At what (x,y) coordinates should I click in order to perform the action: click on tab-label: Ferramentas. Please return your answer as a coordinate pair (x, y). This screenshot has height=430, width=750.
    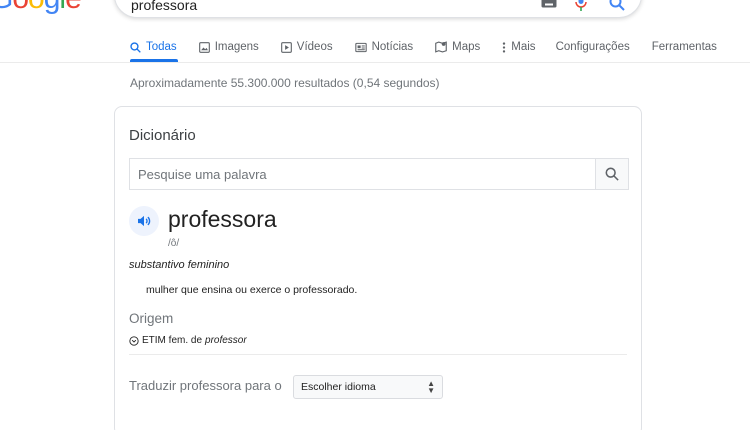
    Looking at the image, I should click on (684, 47).